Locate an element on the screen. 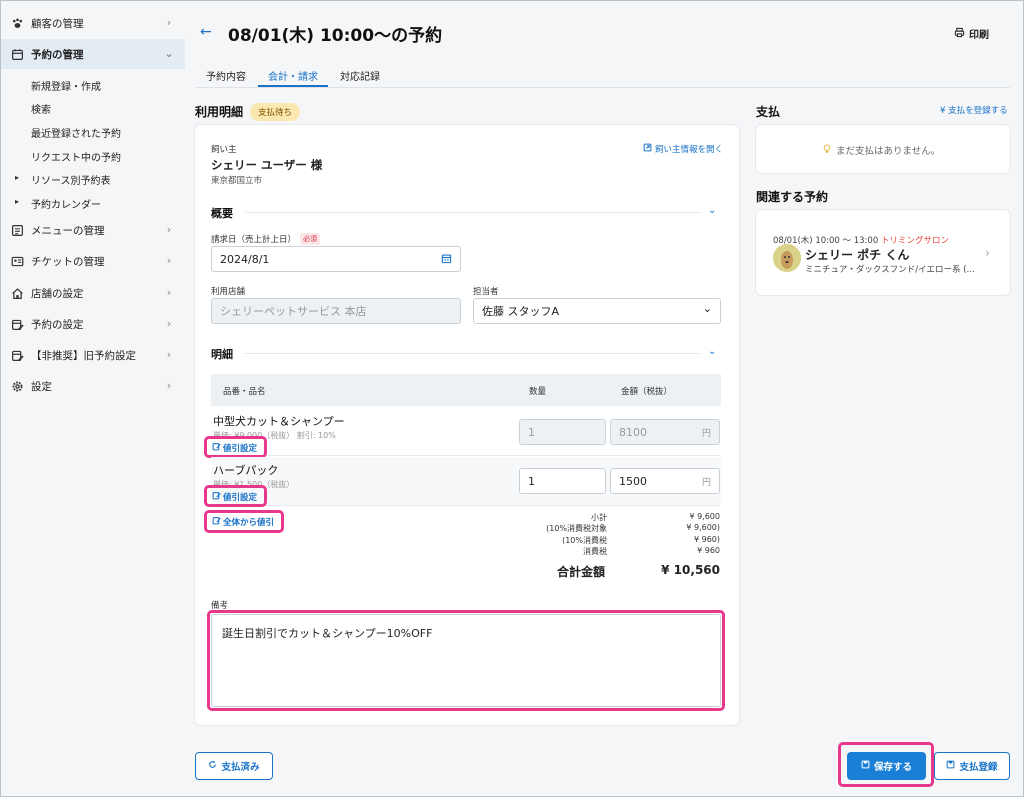  usage-title: 利用明細 is located at coordinates (219, 112).